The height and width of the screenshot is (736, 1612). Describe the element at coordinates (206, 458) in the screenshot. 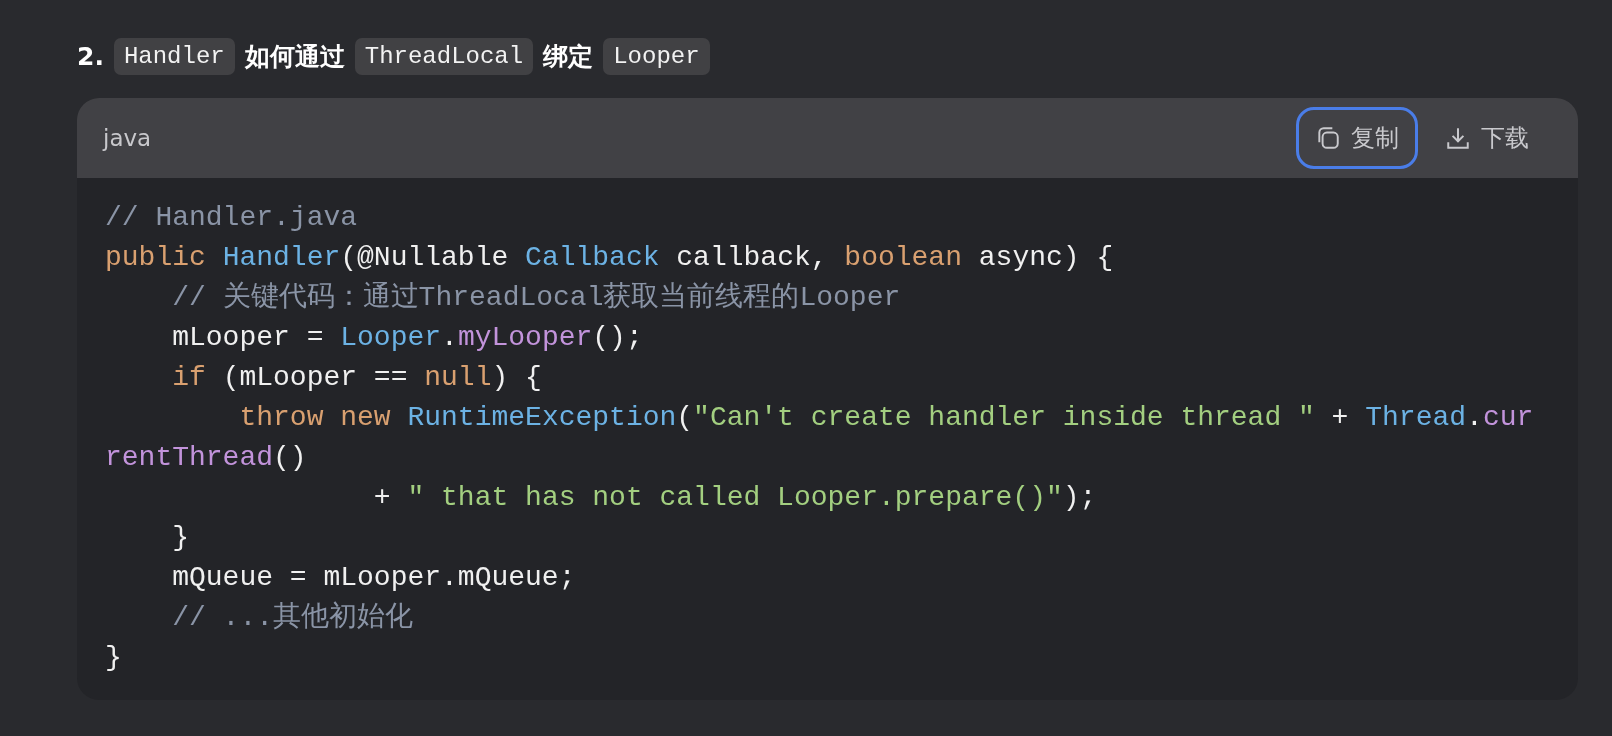

I see `code-line: rentThread()` at that location.